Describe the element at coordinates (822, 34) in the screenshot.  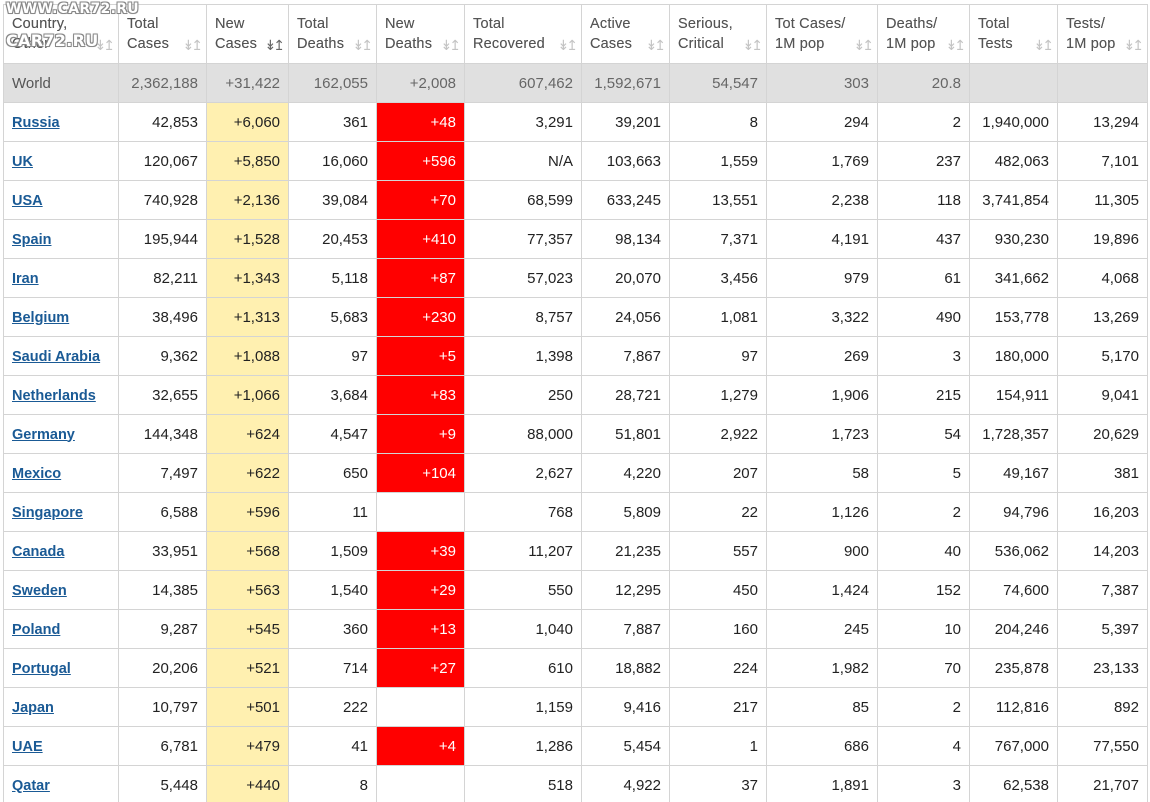
I see `column-header-tot-cases-per-1m: Tot Cases/1M pop ↡↥` at that location.